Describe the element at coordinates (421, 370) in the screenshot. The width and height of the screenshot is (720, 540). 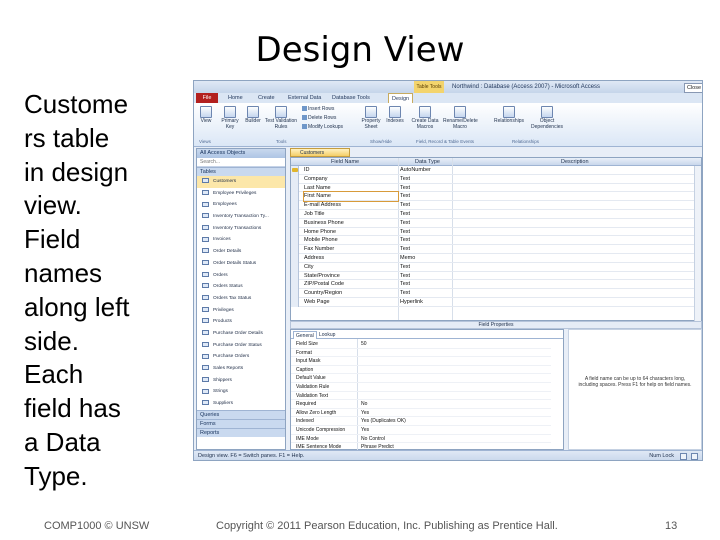
I see `property-row: Caption` at that location.